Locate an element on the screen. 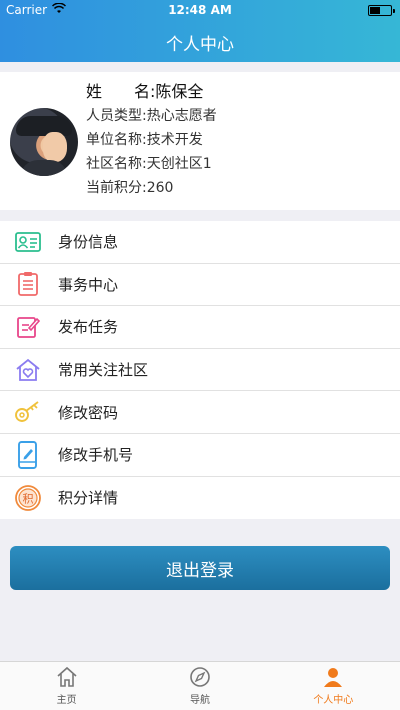  points-value: 260 is located at coordinates (160, 188).